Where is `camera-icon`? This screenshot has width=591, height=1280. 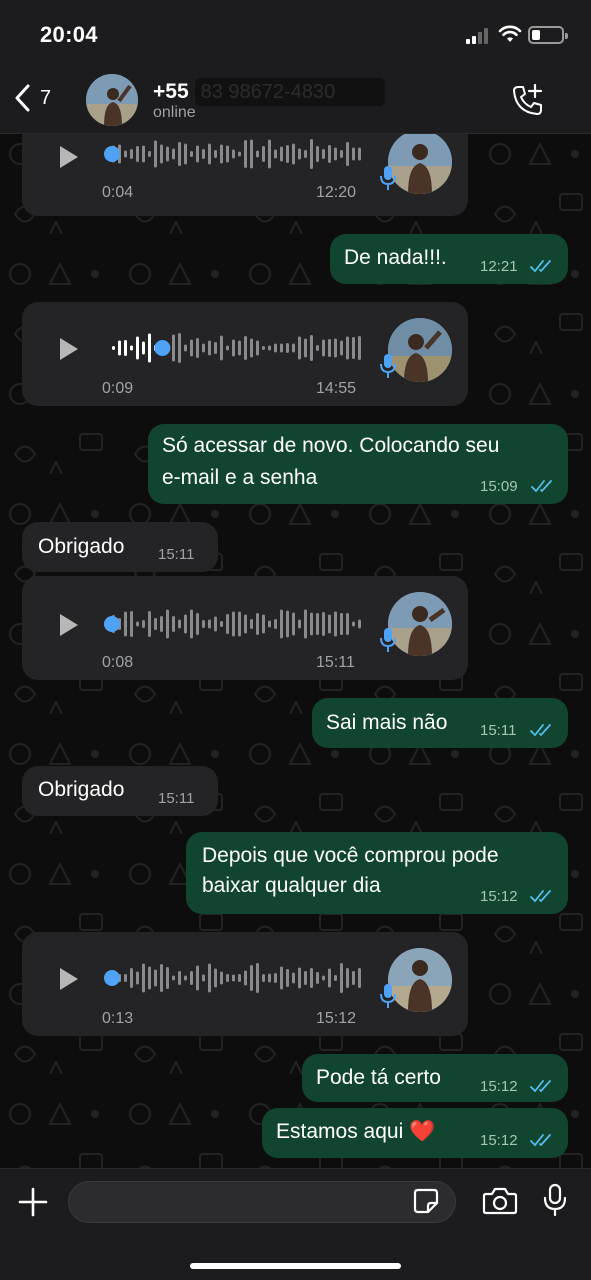
camera-icon is located at coordinates (500, 1201).